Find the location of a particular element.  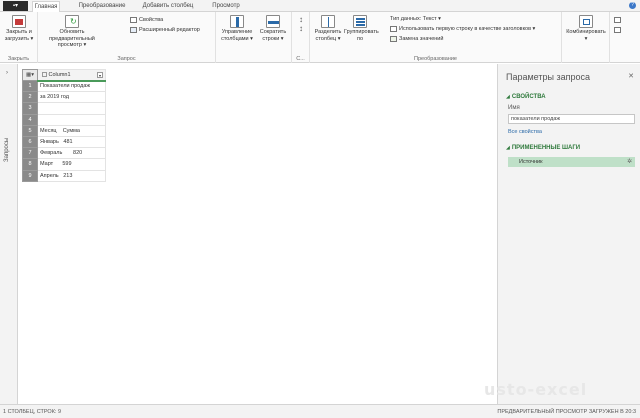

table-row: 3 is located at coordinates (64, 108).